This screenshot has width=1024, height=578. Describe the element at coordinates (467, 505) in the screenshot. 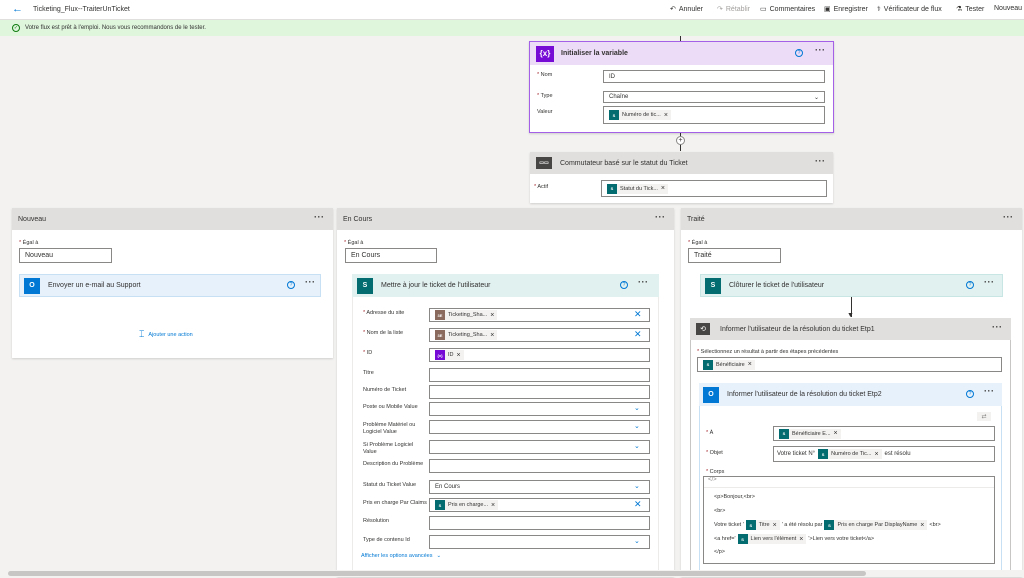

I see `token-chip: S Pris en charge... ×` at that location.